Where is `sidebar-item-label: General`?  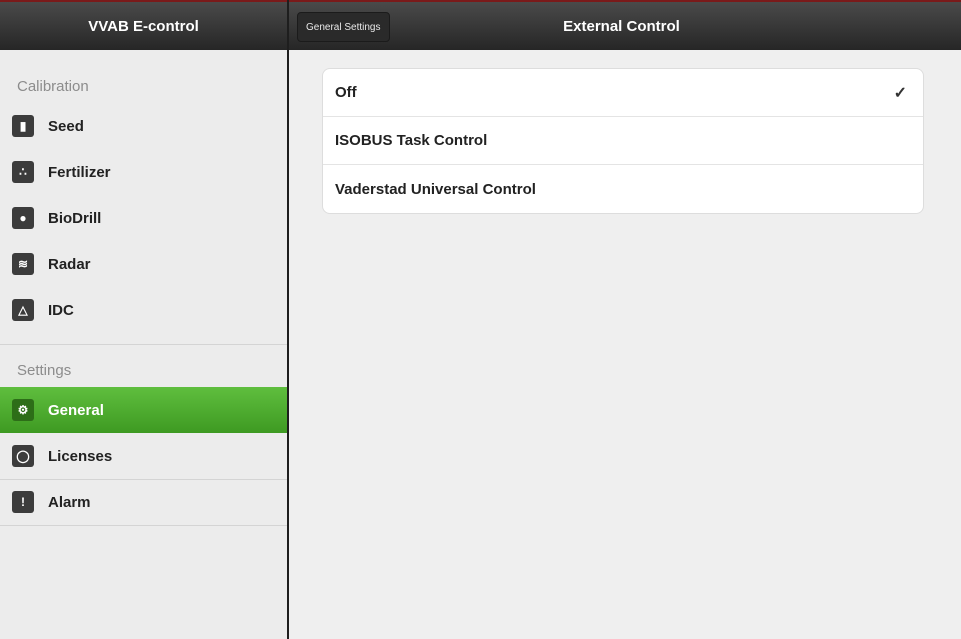
sidebar-item-label: General is located at coordinates (76, 410).